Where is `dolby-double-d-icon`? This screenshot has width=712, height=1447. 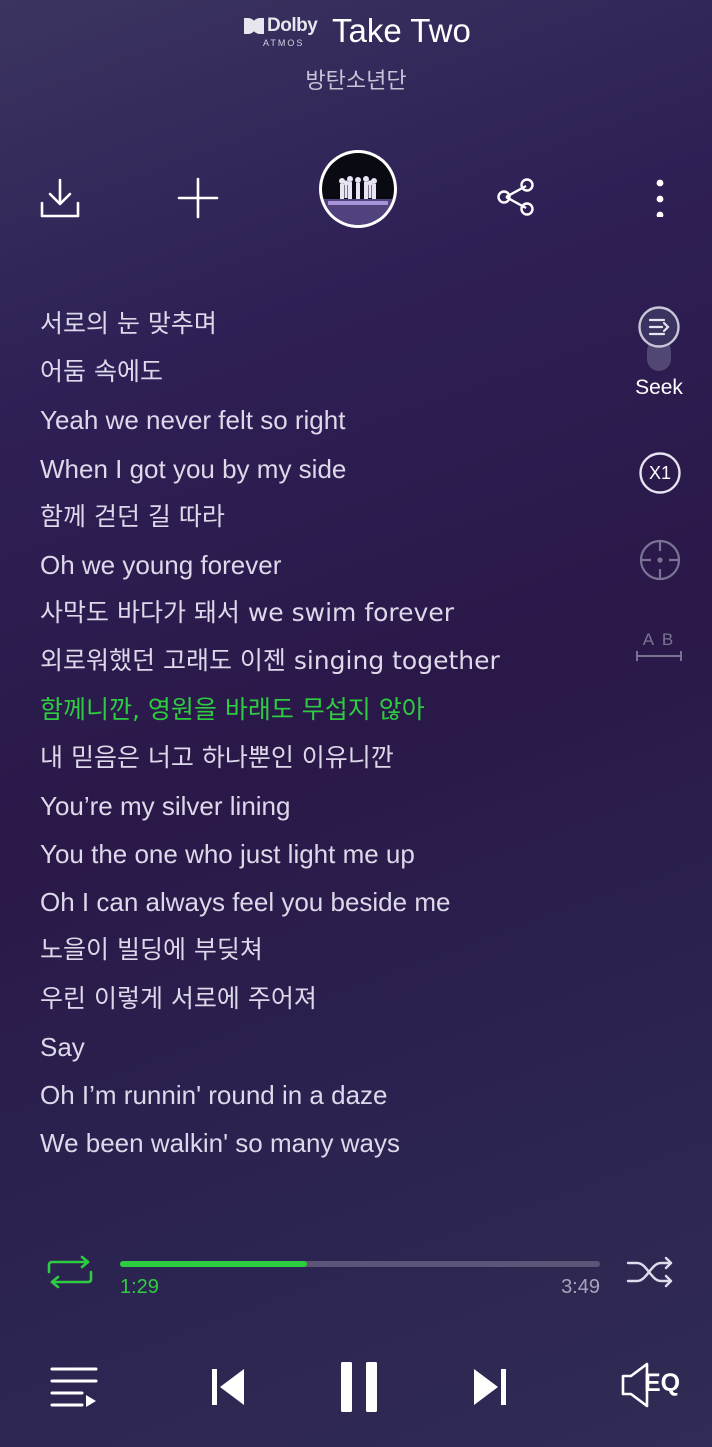 dolby-double-d-icon is located at coordinates (254, 26).